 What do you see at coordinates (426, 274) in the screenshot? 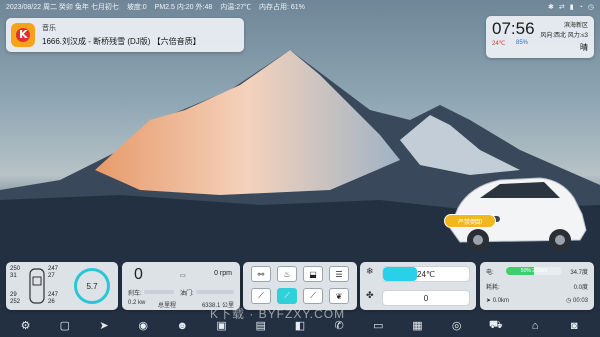
I see `ac-temperature: 24℃` at bounding box center [426, 274].